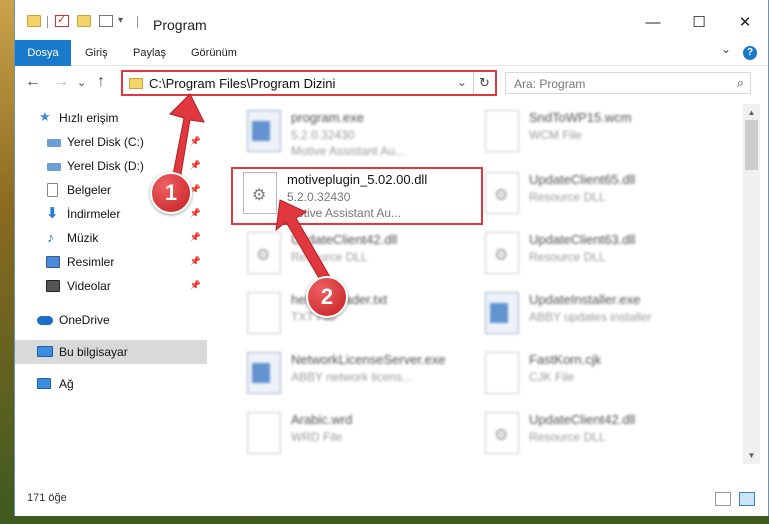 The height and width of the screenshot is (524, 769). Describe the element at coordinates (252, 192) in the screenshot. I see `annotation-arrows` at that location.